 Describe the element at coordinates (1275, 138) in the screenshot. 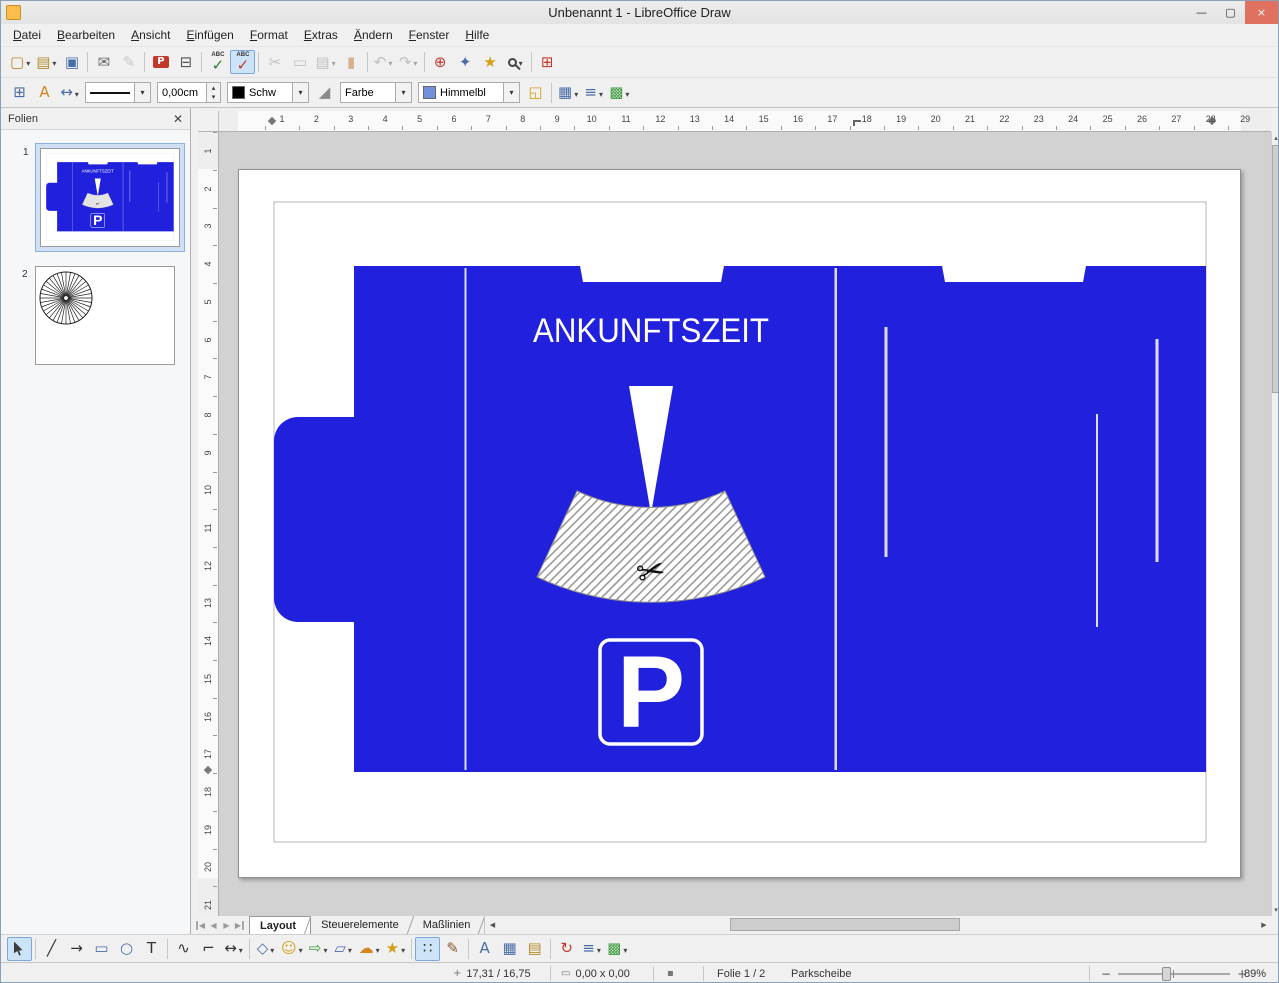

I see `scroll-up-icon` at that location.